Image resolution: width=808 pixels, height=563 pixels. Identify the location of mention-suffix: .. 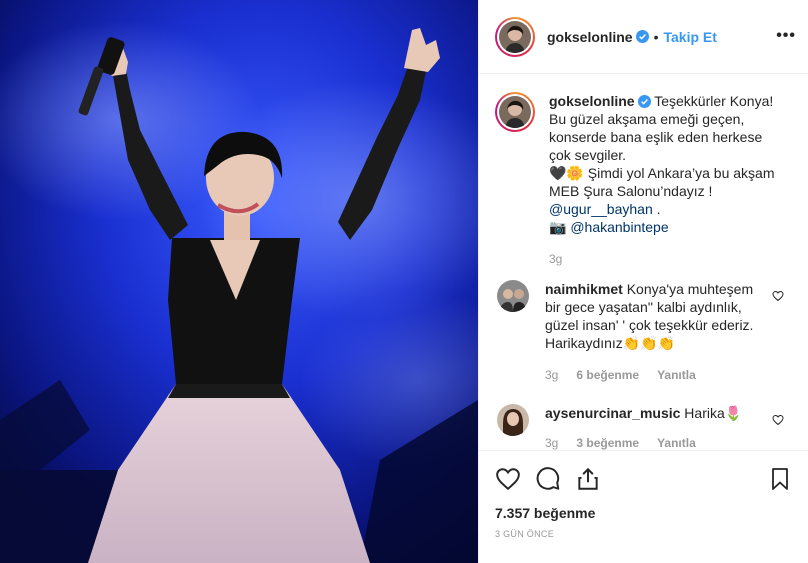
(656, 209).